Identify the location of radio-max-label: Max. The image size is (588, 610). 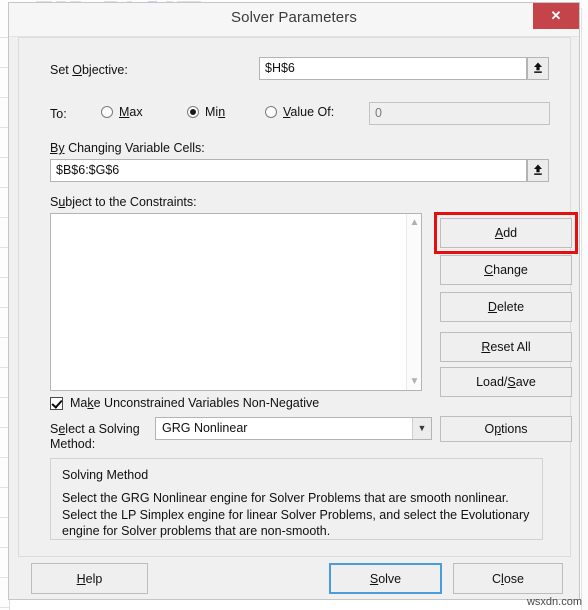
(131, 112).